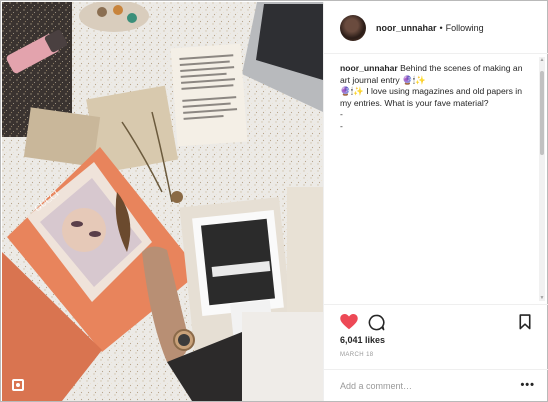 The width and height of the screenshot is (548, 402). I want to click on caption-scrollbar: ▲ ▼, so click(542, 179).